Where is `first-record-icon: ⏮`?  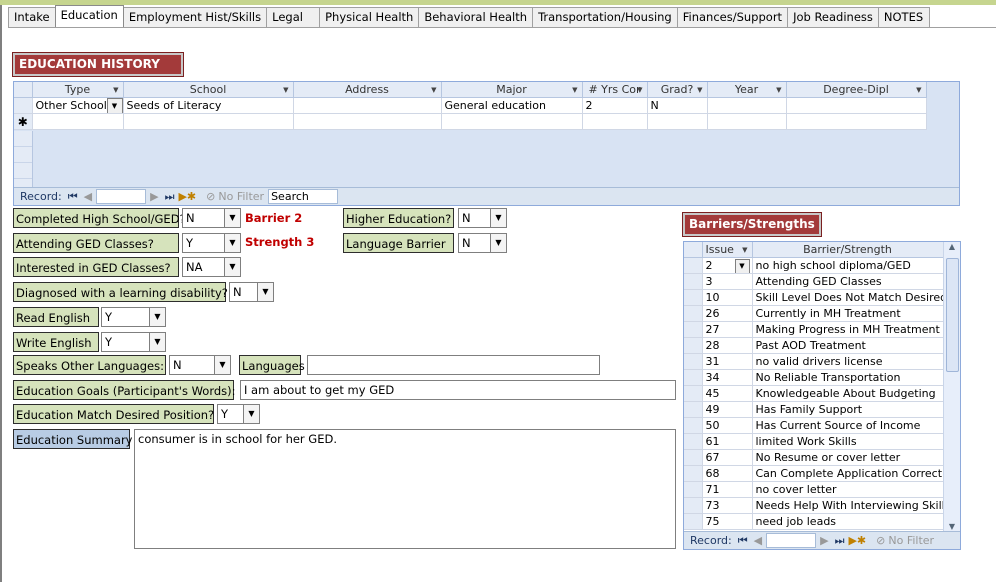 first-record-icon: ⏮ is located at coordinates (743, 541).